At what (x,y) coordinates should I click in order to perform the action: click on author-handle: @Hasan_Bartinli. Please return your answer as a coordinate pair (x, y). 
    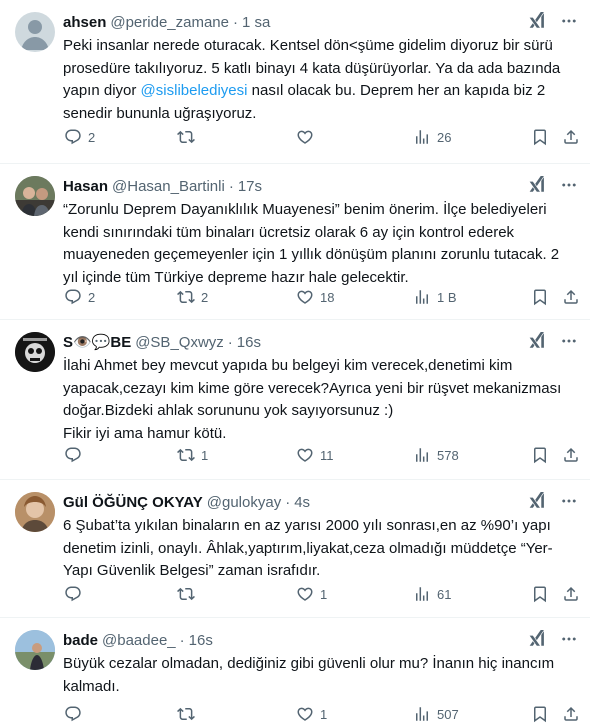
    Looking at the image, I should click on (168, 186).